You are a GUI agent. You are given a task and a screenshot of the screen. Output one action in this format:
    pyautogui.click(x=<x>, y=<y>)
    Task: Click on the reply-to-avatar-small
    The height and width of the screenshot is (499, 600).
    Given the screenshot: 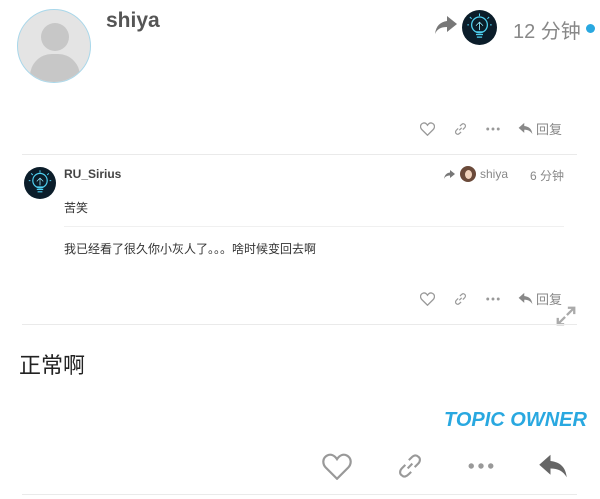 What is the action you would take?
    pyautogui.click(x=468, y=174)
    